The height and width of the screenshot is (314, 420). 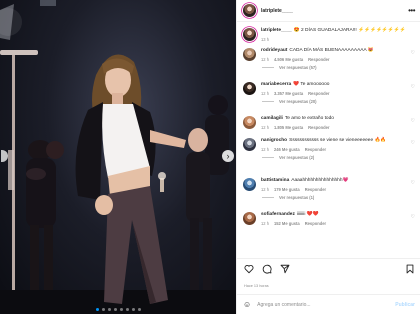 I want to click on smiley-icon: ☺, so click(x=247, y=304).